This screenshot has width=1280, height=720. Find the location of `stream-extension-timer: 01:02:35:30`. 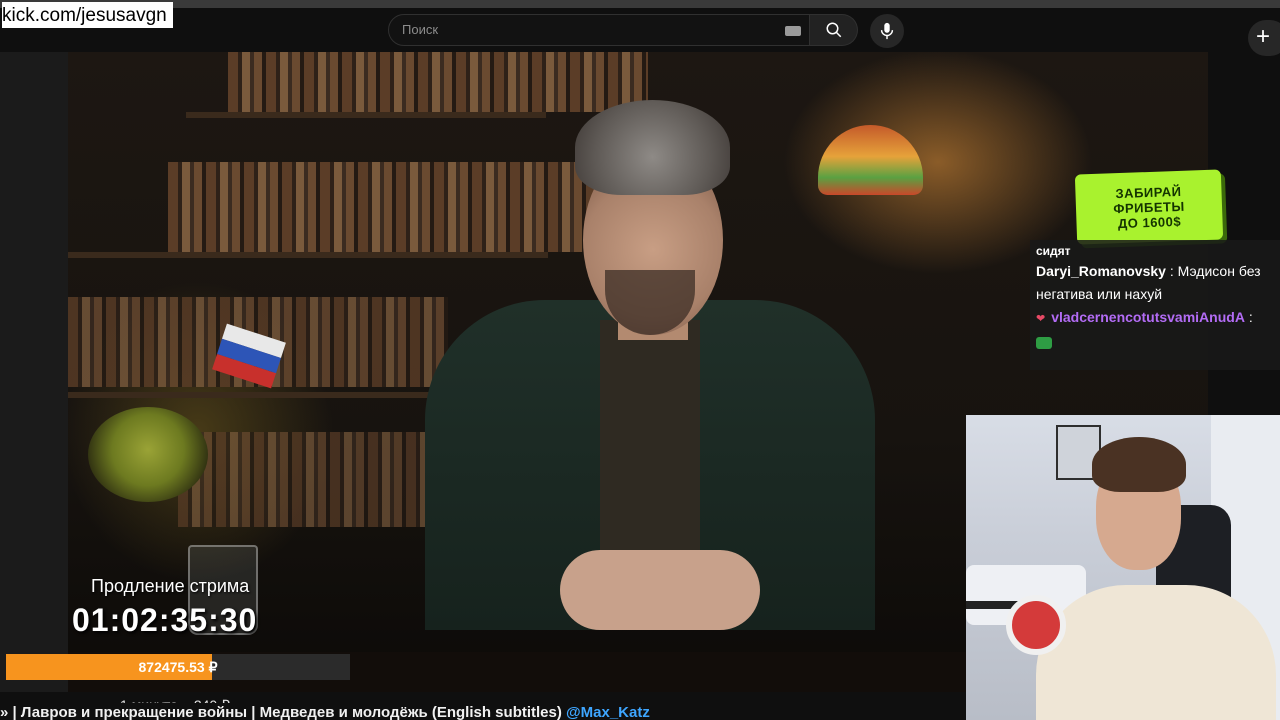

stream-extension-timer: 01:02:35:30 is located at coordinates (165, 620).